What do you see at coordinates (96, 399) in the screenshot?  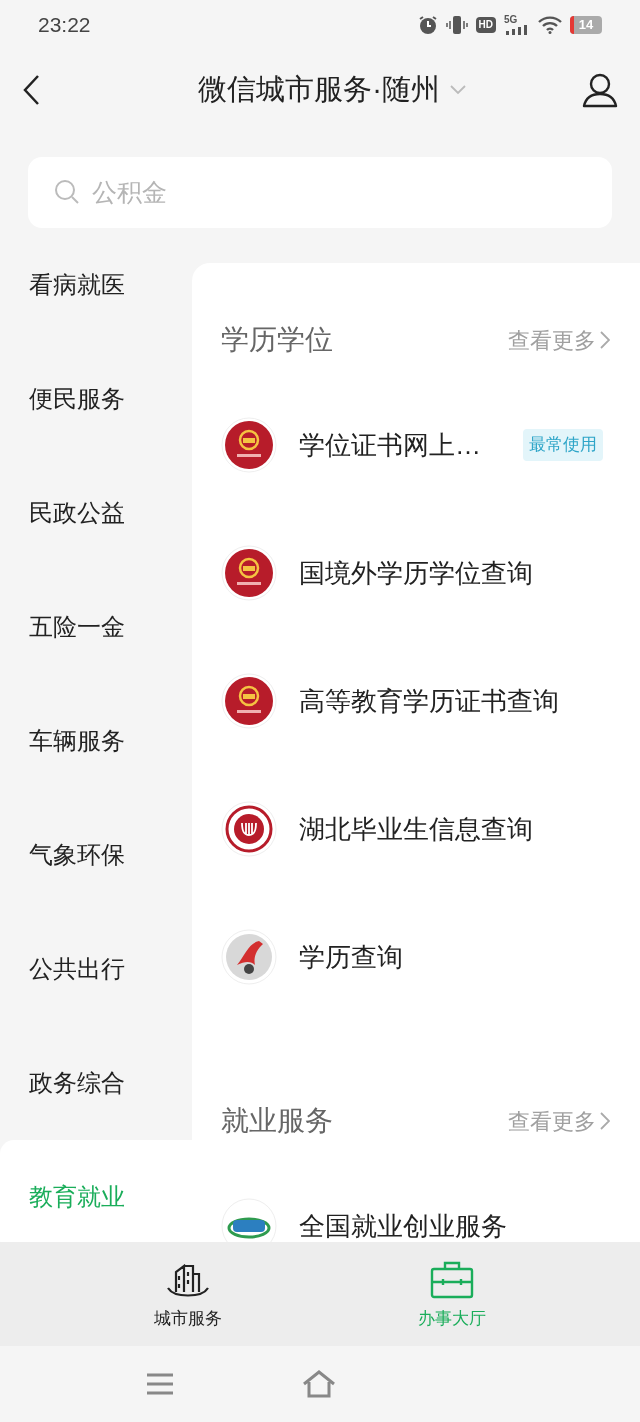 I see `sidebar-item: 便民服务` at bounding box center [96, 399].